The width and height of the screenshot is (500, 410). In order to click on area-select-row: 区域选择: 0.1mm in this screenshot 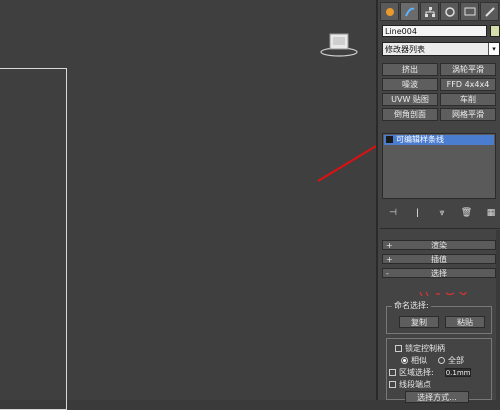, I will do `click(430, 372)`.